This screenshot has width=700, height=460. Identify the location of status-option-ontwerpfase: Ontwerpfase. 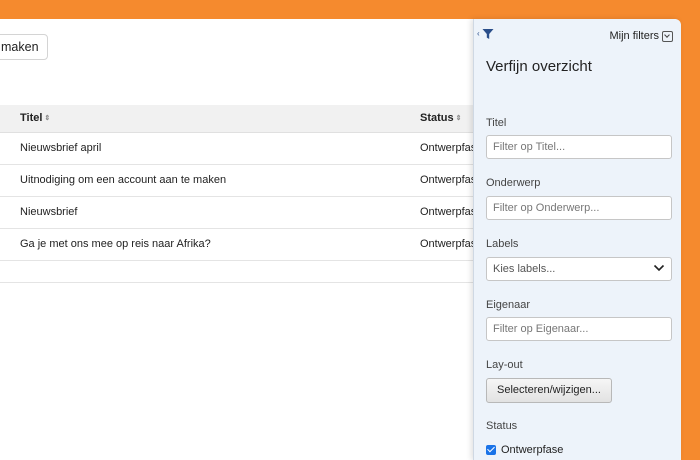
(524, 450).